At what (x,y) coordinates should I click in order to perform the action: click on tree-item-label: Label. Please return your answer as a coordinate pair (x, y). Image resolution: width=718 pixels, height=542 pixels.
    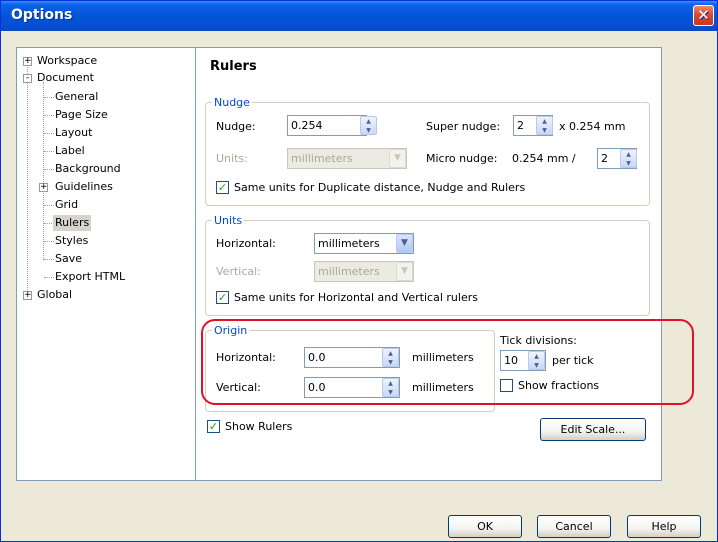
    Looking at the image, I should click on (70, 151).